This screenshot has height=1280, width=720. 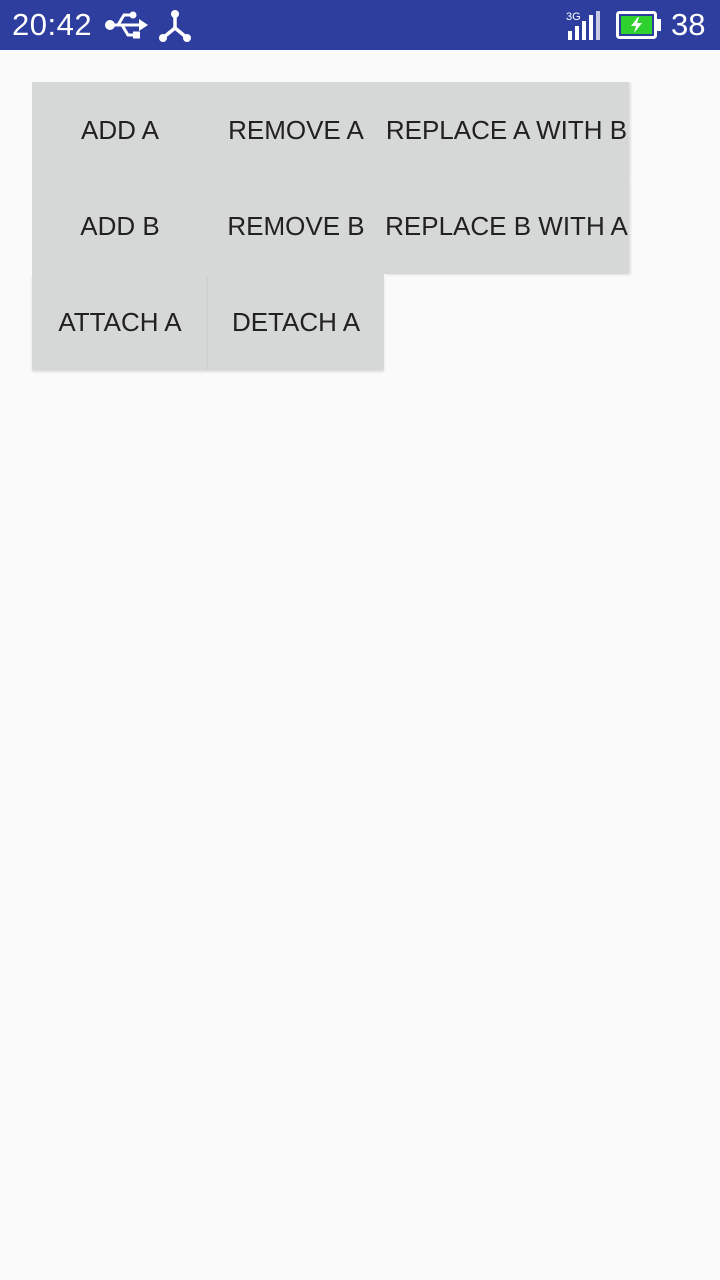 I want to click on share-icon, so click(x=175, y=26).